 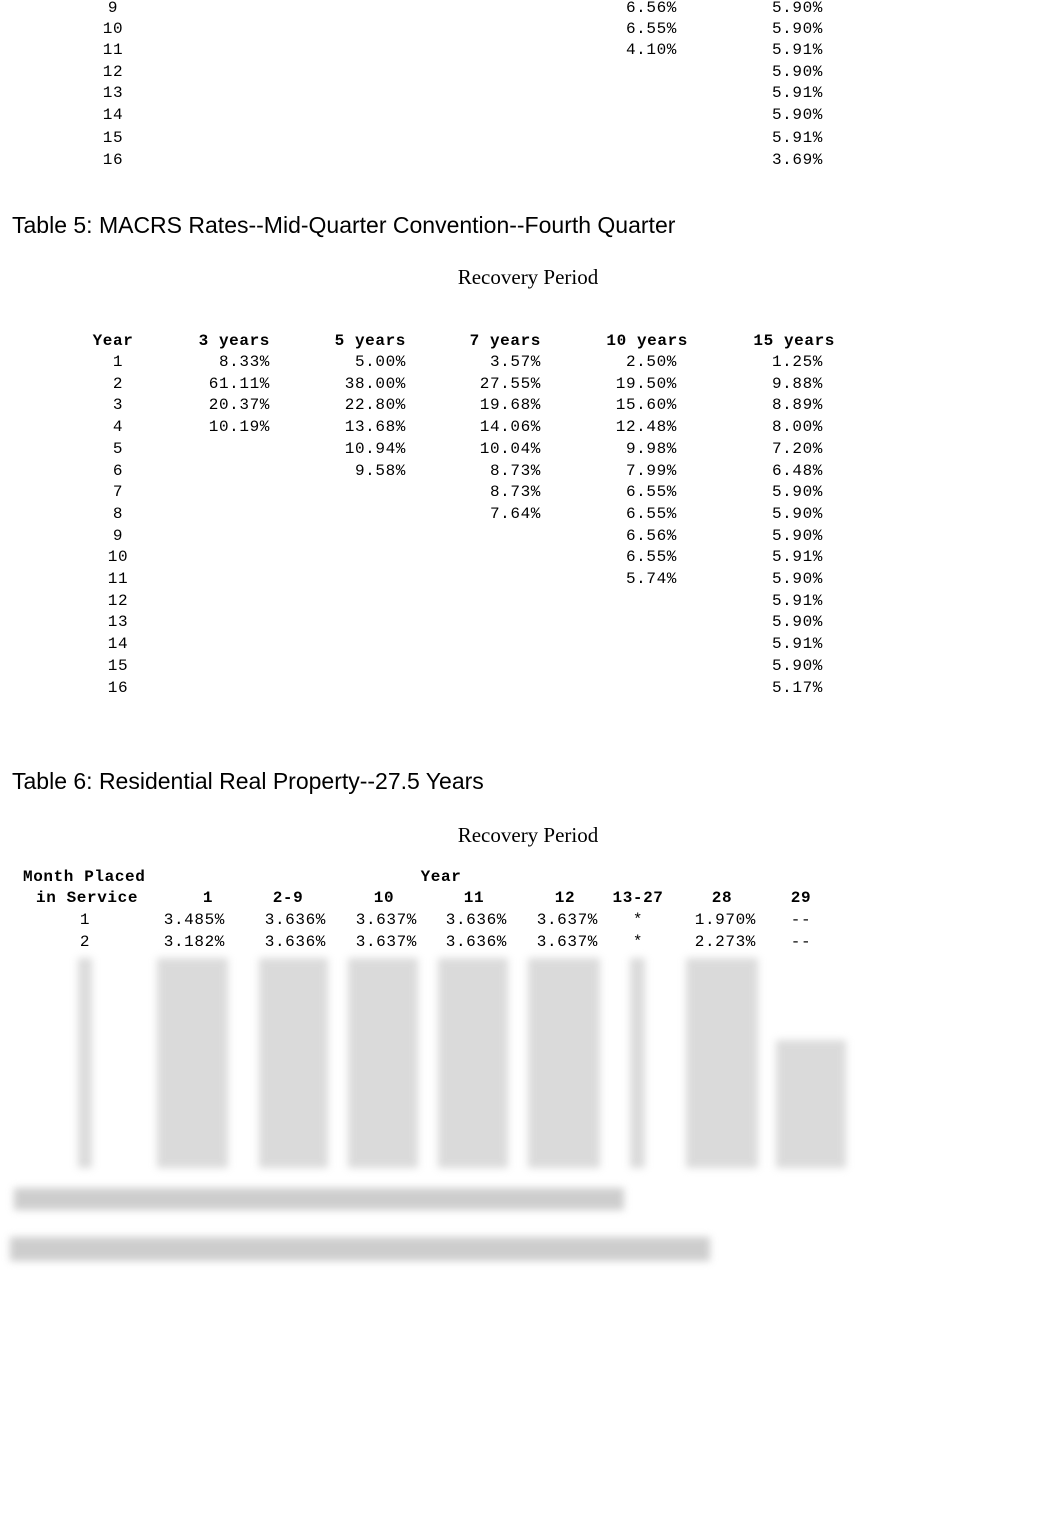 I want to click on rate-cell: 3.182%, so click(x=194, y=941).